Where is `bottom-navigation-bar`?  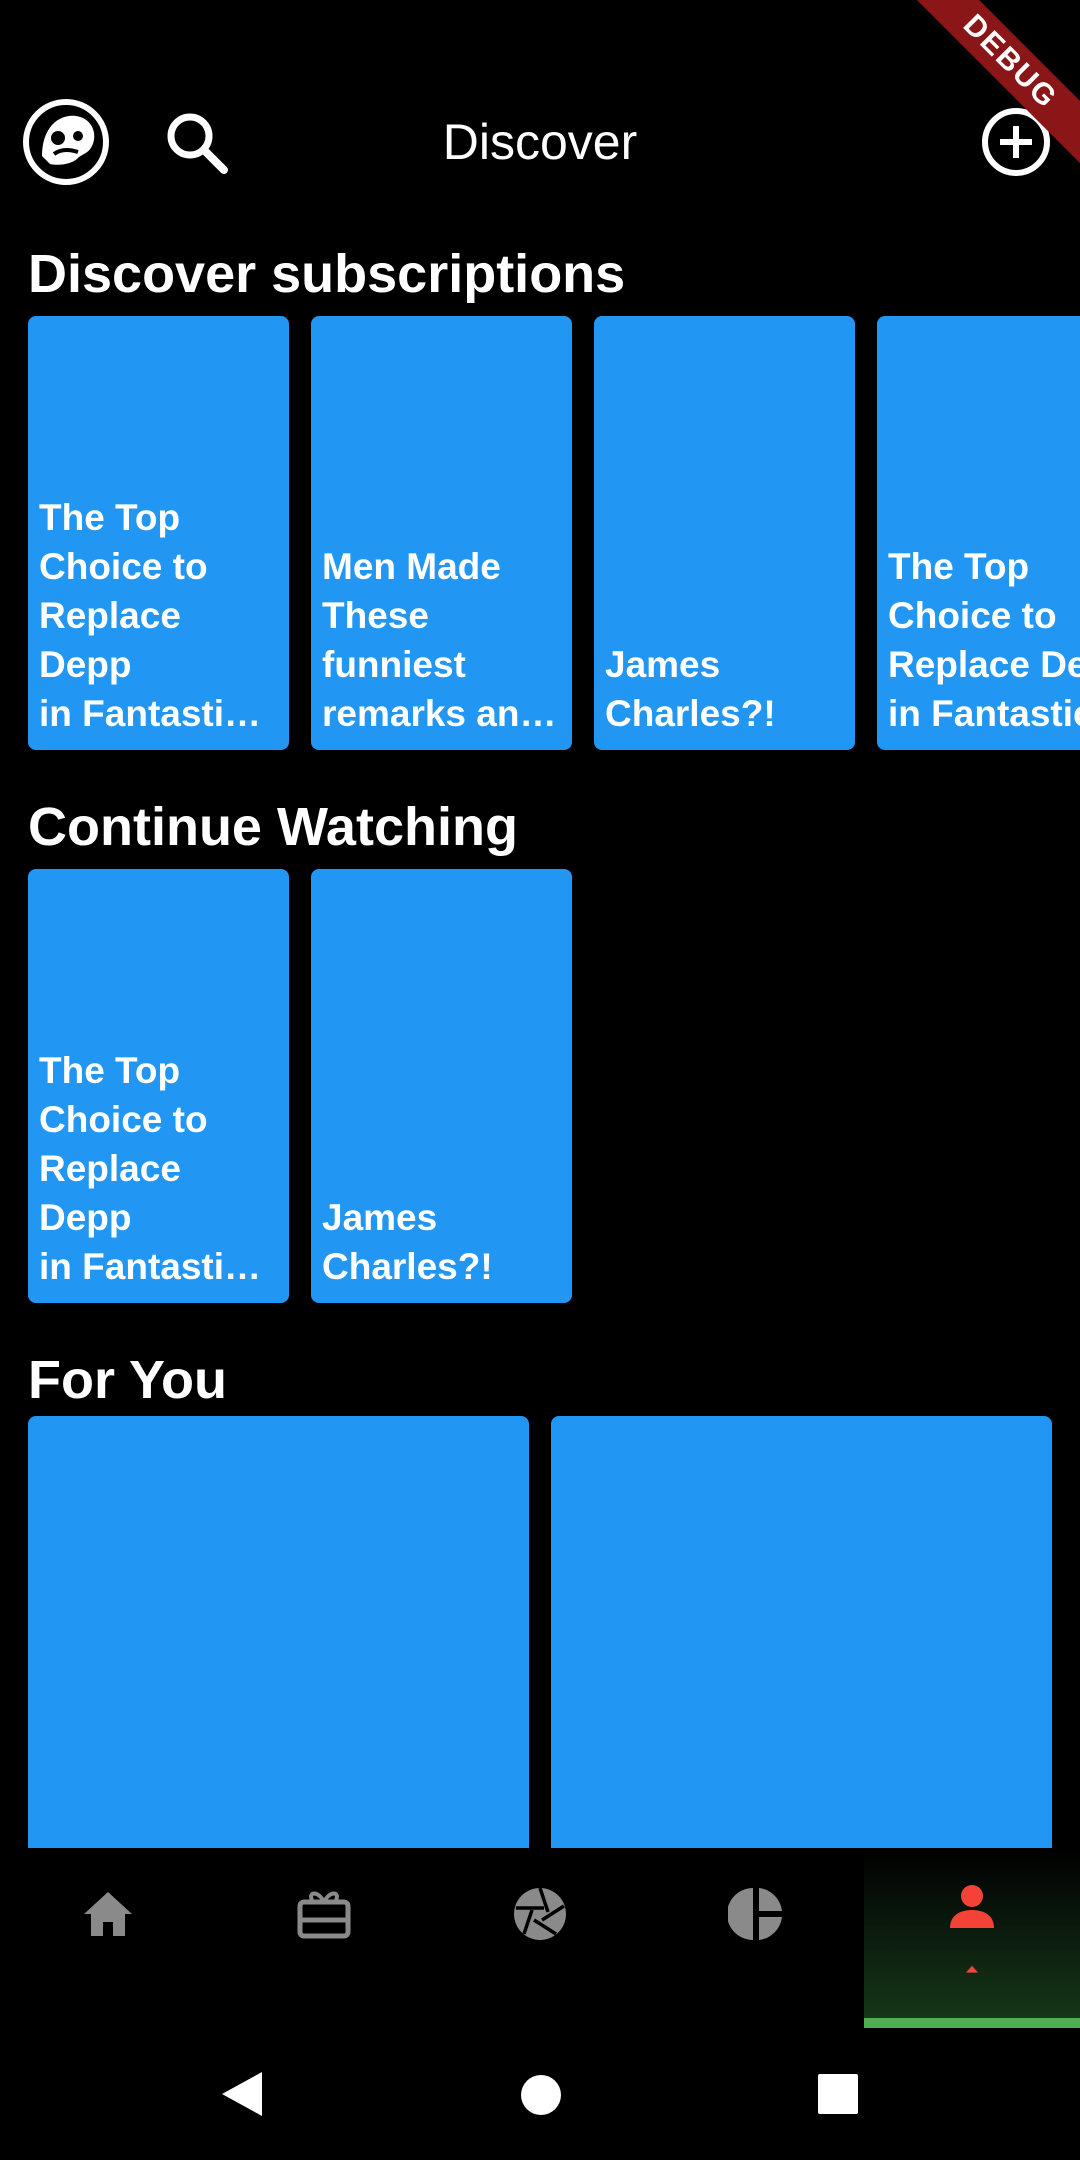 bottom-navigation-bar is located at coordinates (540, 1938).